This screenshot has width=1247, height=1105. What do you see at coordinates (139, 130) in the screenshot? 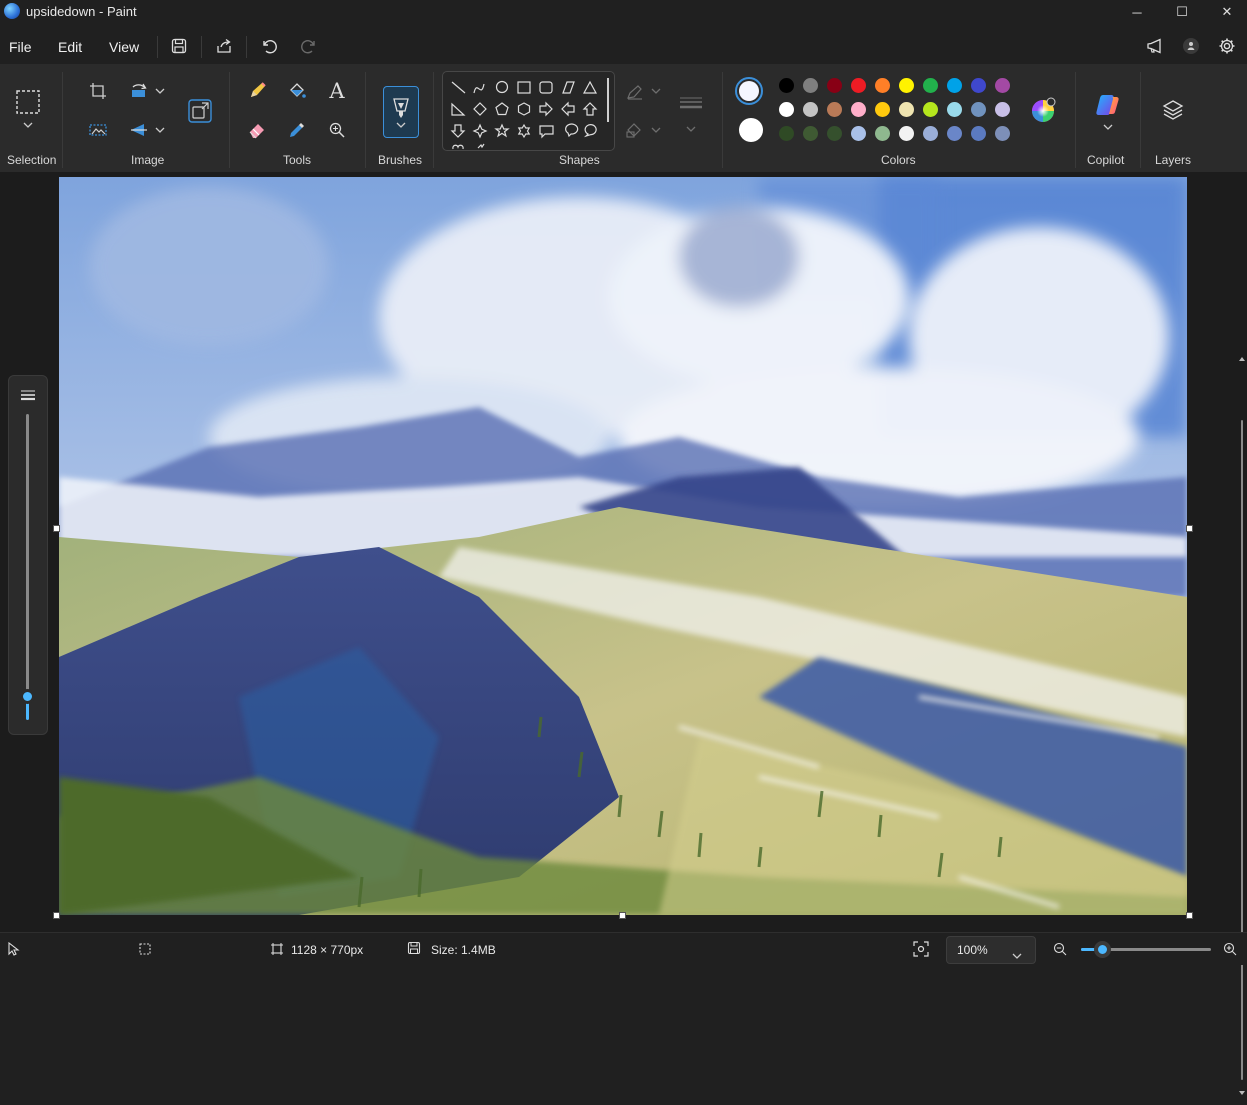
I see `flip-icon` at bounding box center [139, 130].